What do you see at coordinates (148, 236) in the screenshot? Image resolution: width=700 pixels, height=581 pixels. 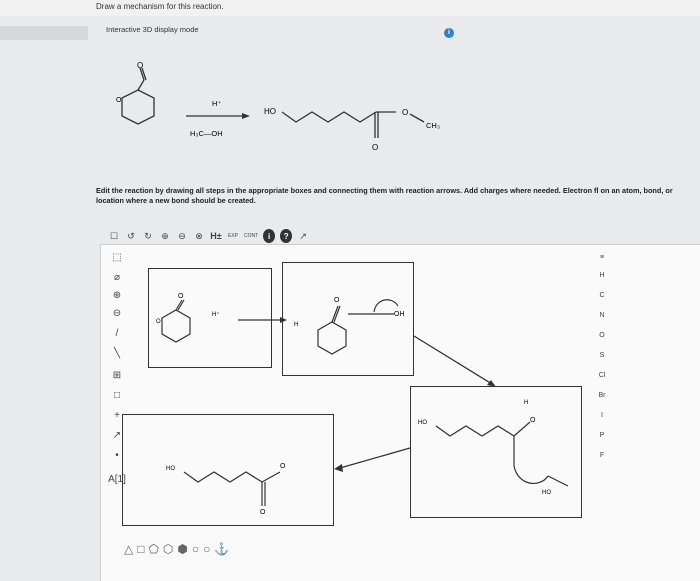 I see `redo-icon: ↻` at bounding box center [148, 236].